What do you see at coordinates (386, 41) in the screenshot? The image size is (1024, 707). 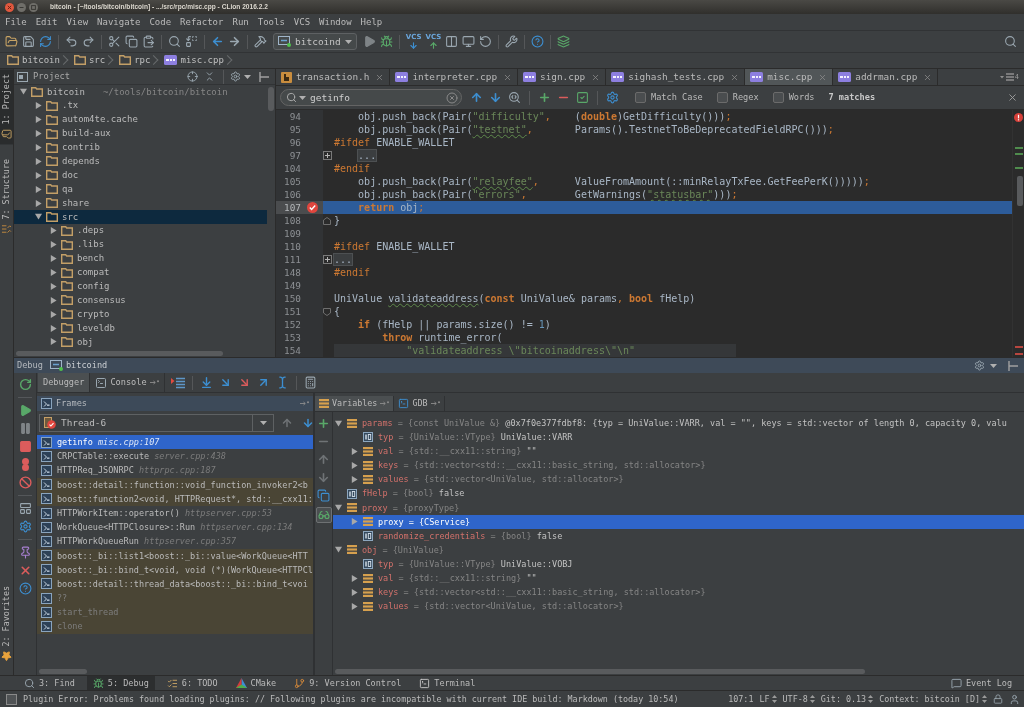 I see `bug-icon` at bounding box center [386, 41].